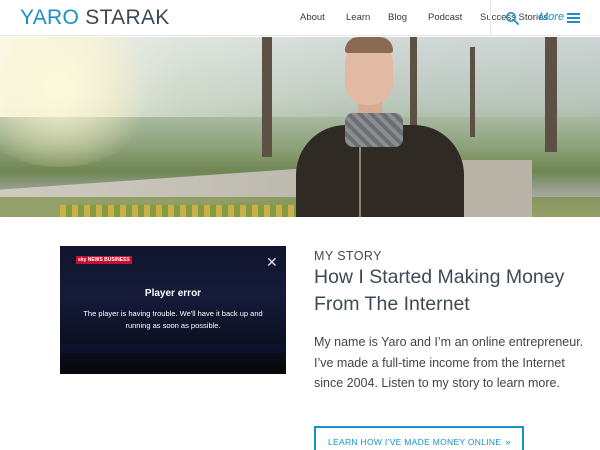 This screenshot has height=450, width=600. What do you see at coordinates (508, 442) in the screenshot?
I see `double-chevron-right-icon: »` at bounding box center [508, 442].